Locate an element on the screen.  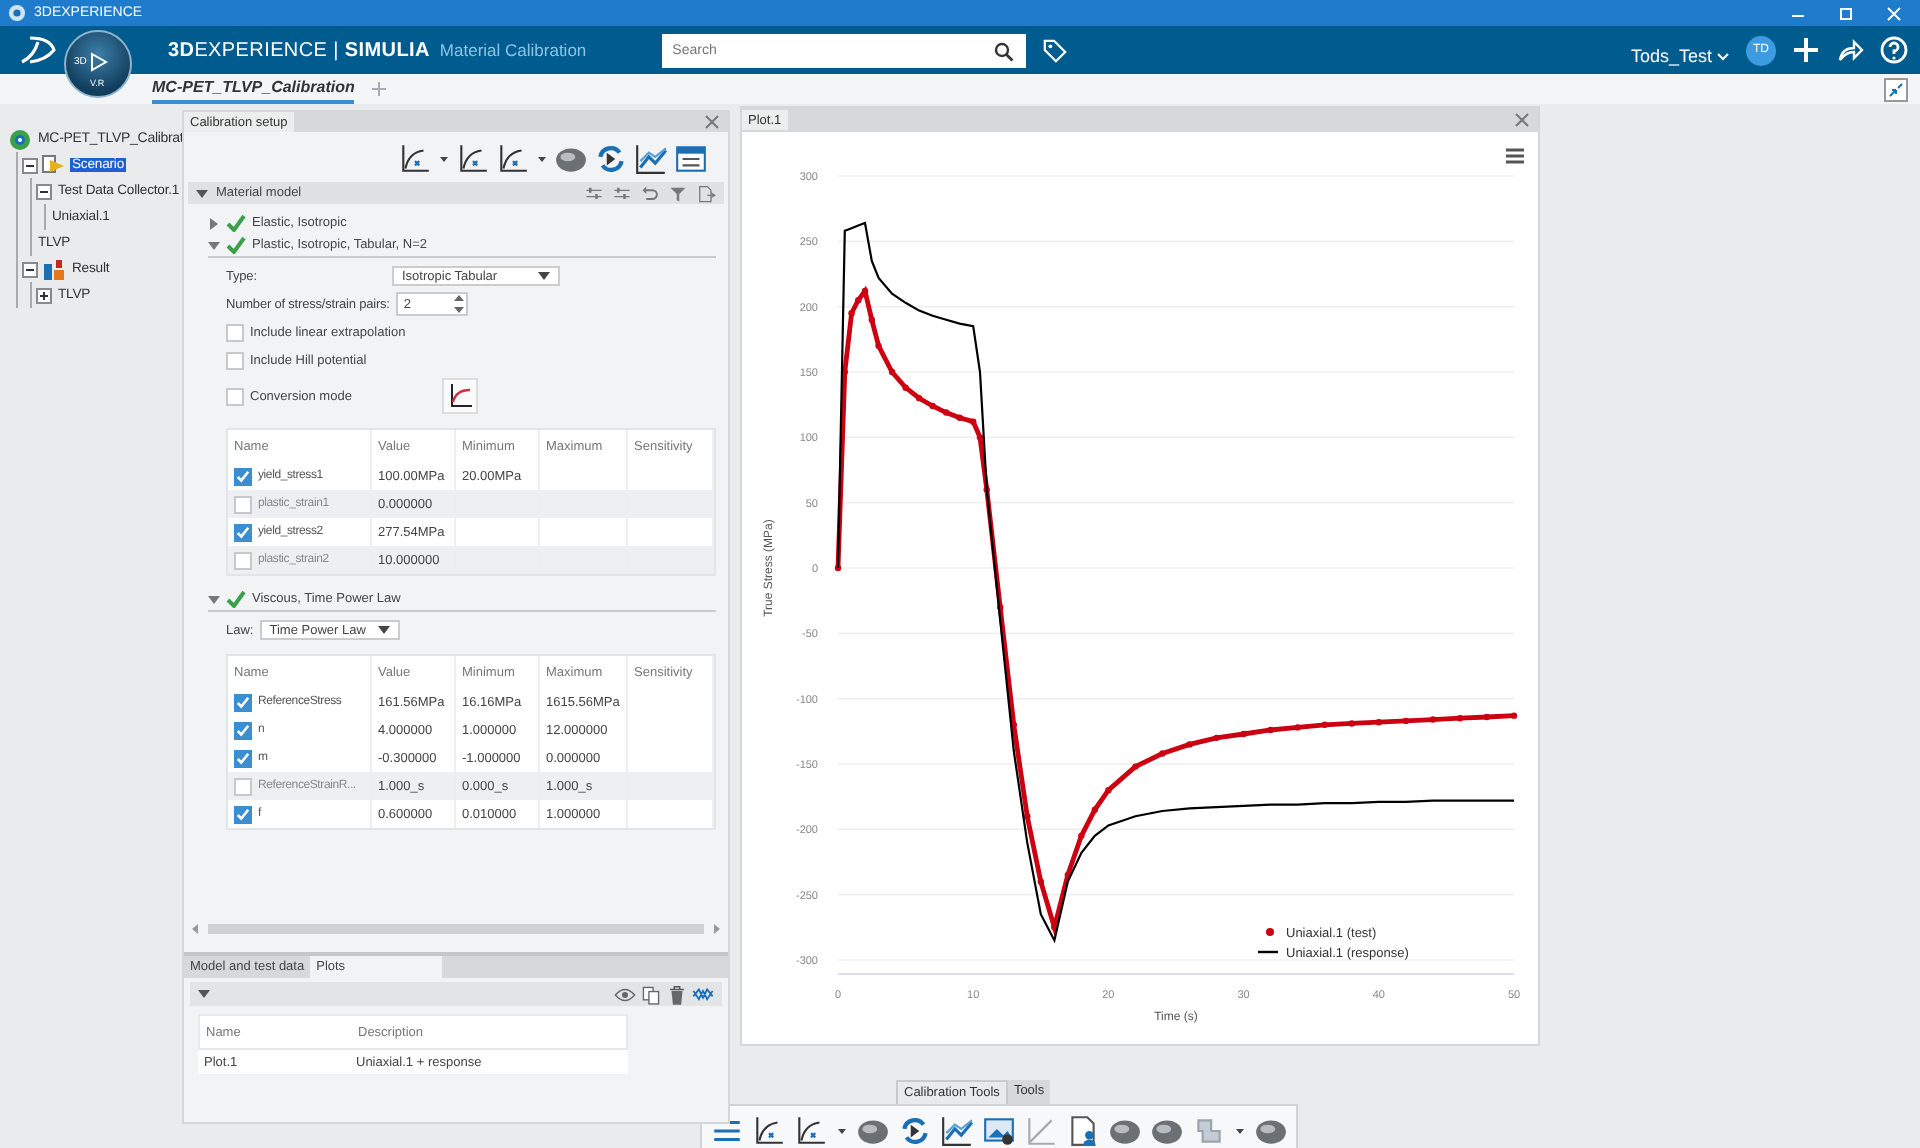
app-brand: 3DEXPERIENCE | SIMULIA is located at coordinates (299, 50).